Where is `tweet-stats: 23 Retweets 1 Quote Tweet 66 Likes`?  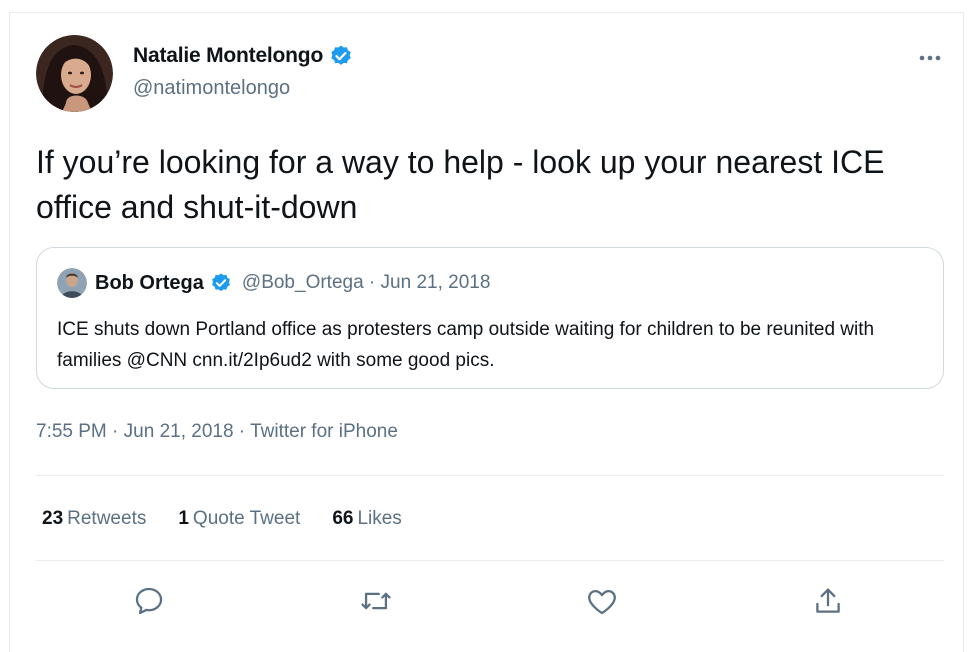
tweet-stats: 23 Retweets 1 Quote Tweet 66 Likes is located at coordinates (222, 519).